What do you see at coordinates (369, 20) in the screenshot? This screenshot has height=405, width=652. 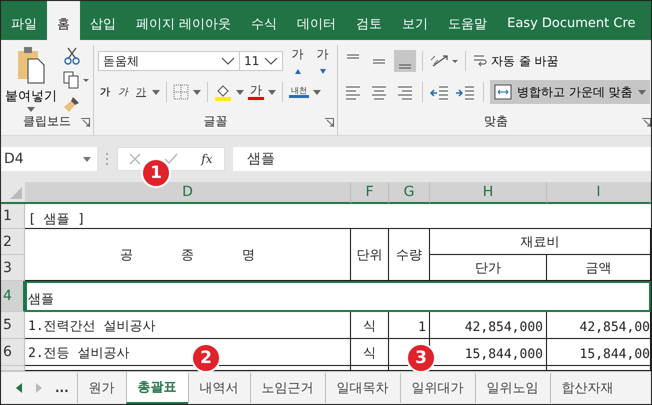 I see `ribbon-tab: 검토` at bounding box center [369, 20].